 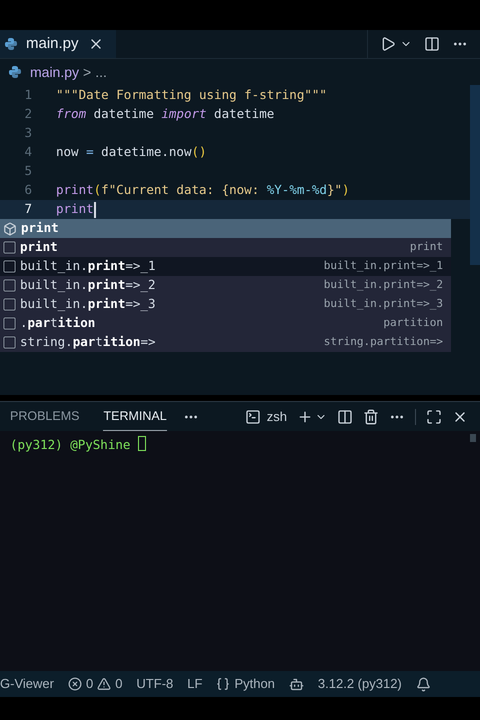 I want to click on code-text: print, so click(x=75, y=209).